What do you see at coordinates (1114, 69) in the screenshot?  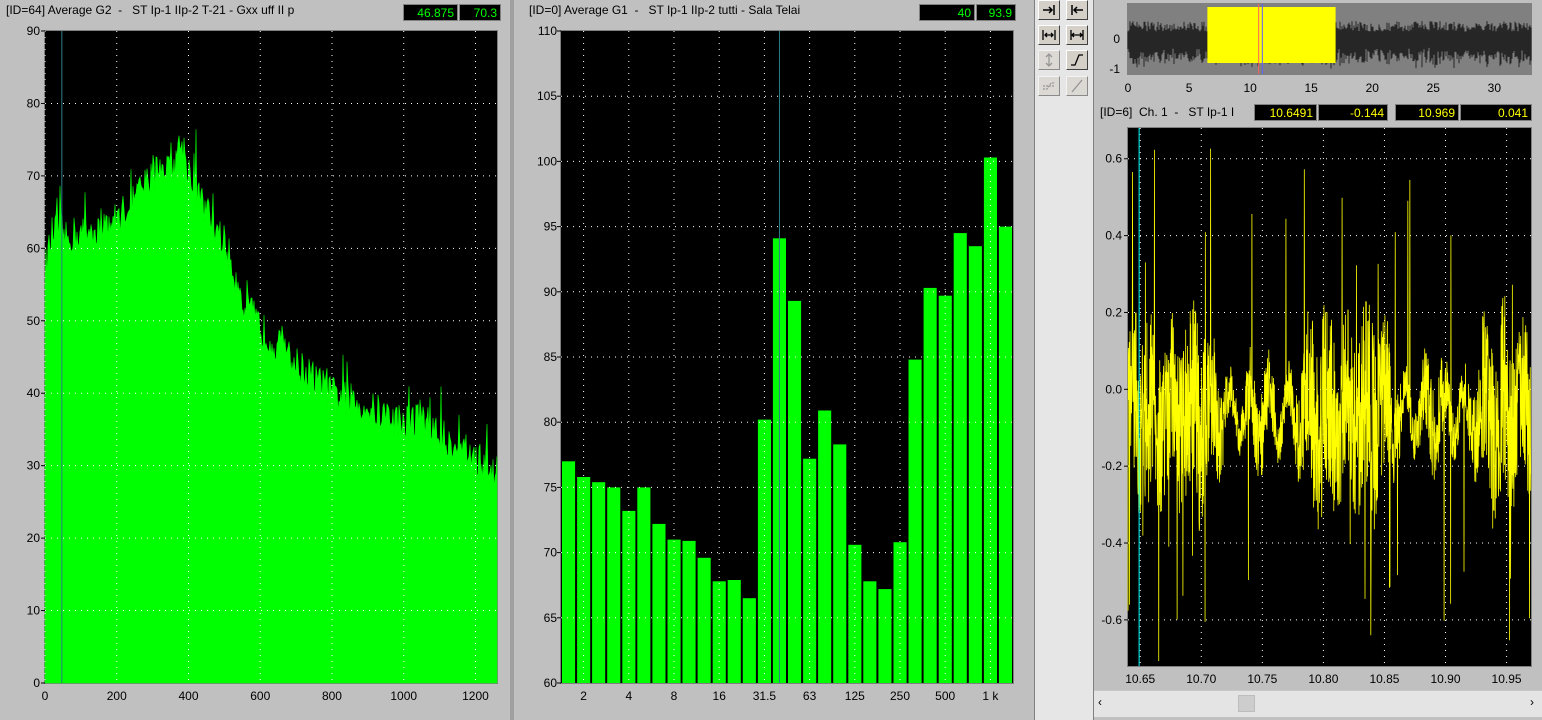 I see `y-tick-label: -1` at bounding box center [1114, 69].